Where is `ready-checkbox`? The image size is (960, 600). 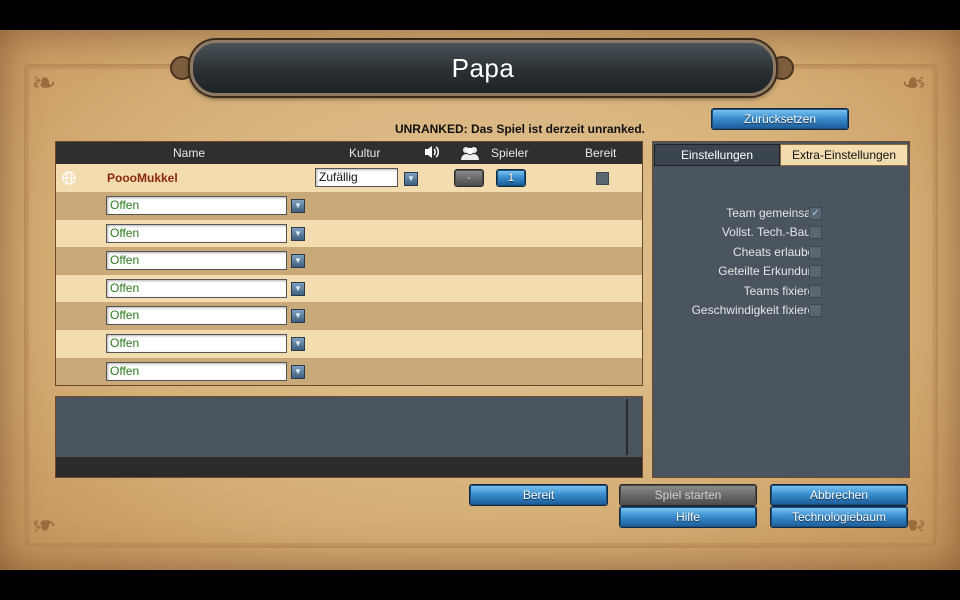 ready-checkbox is located at coordinates (602, 178).